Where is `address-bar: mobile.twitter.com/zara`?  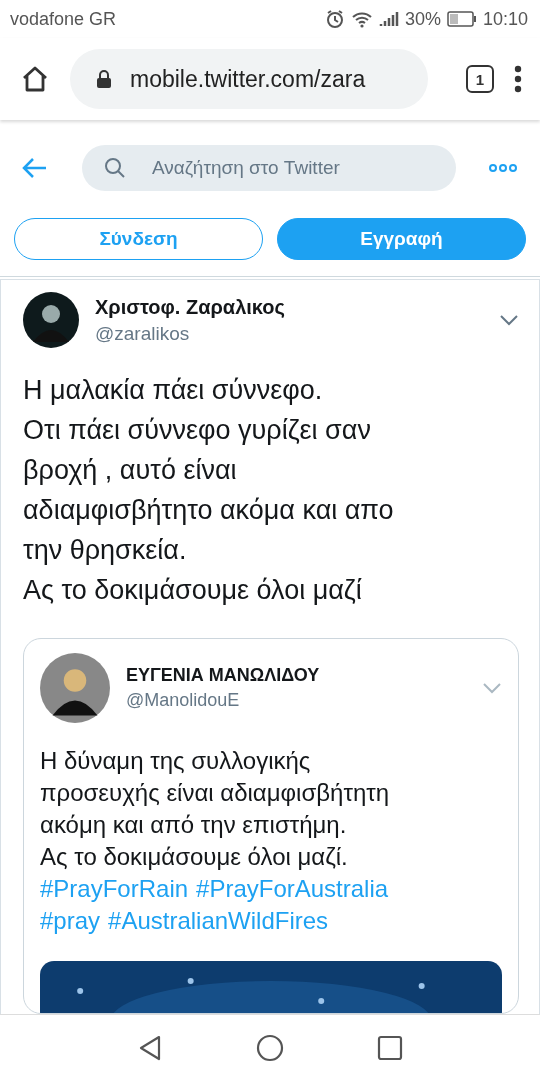
address-bar: mobile.twitter.com/zara is located at coordinates (249, 79).